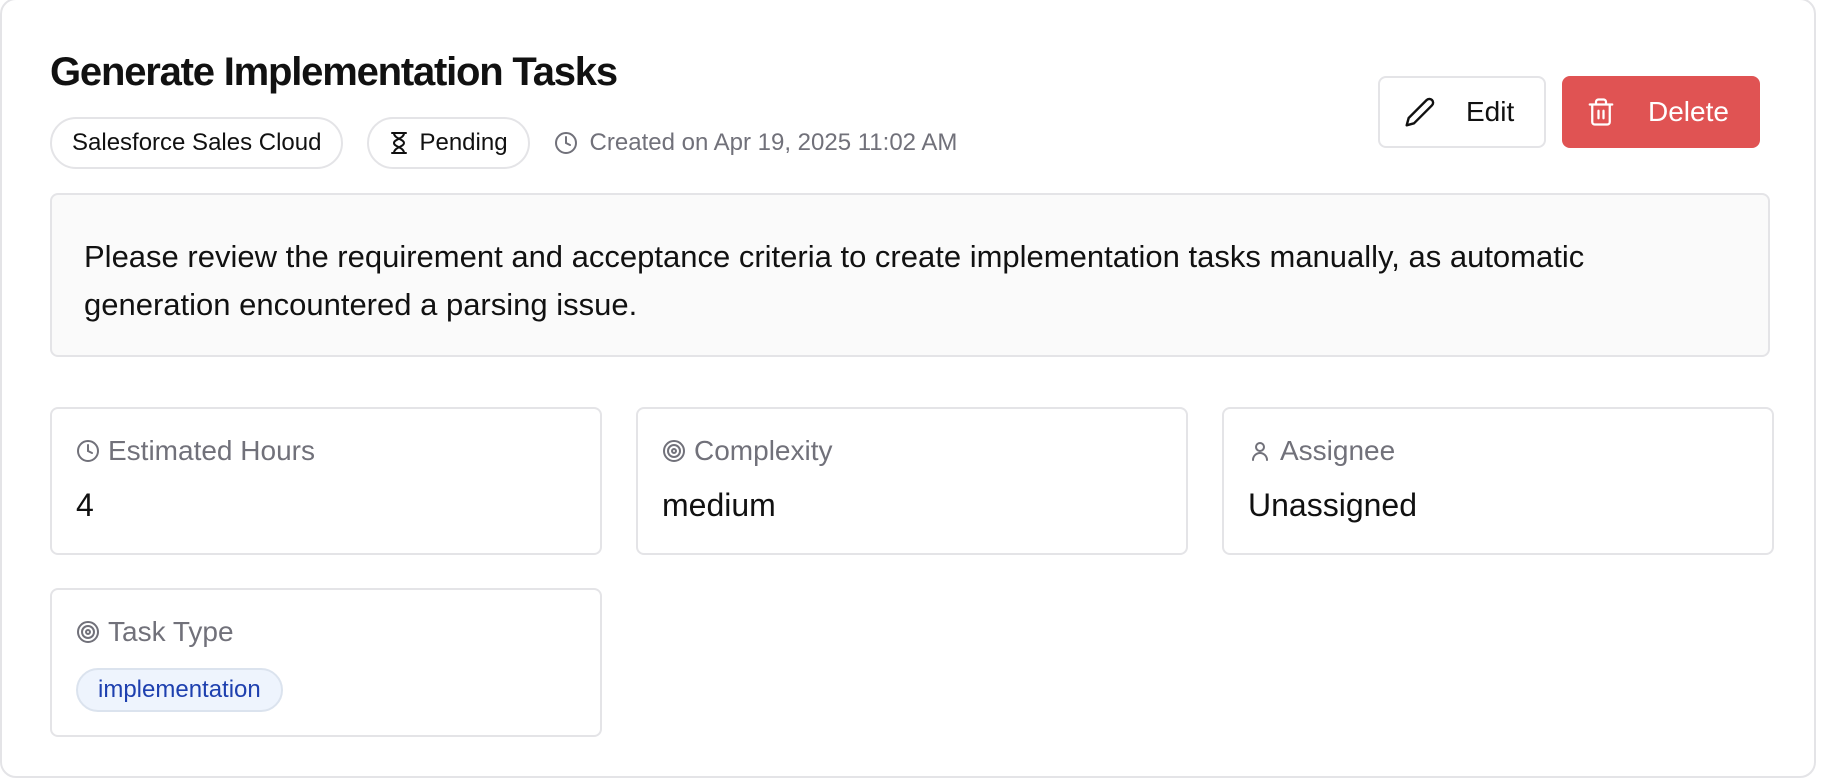 This screenshot has height=778, width=1838. Describe the element at coordinates (463, 142) in the screenshot. I see `status-badge-label: Pending` at that location.